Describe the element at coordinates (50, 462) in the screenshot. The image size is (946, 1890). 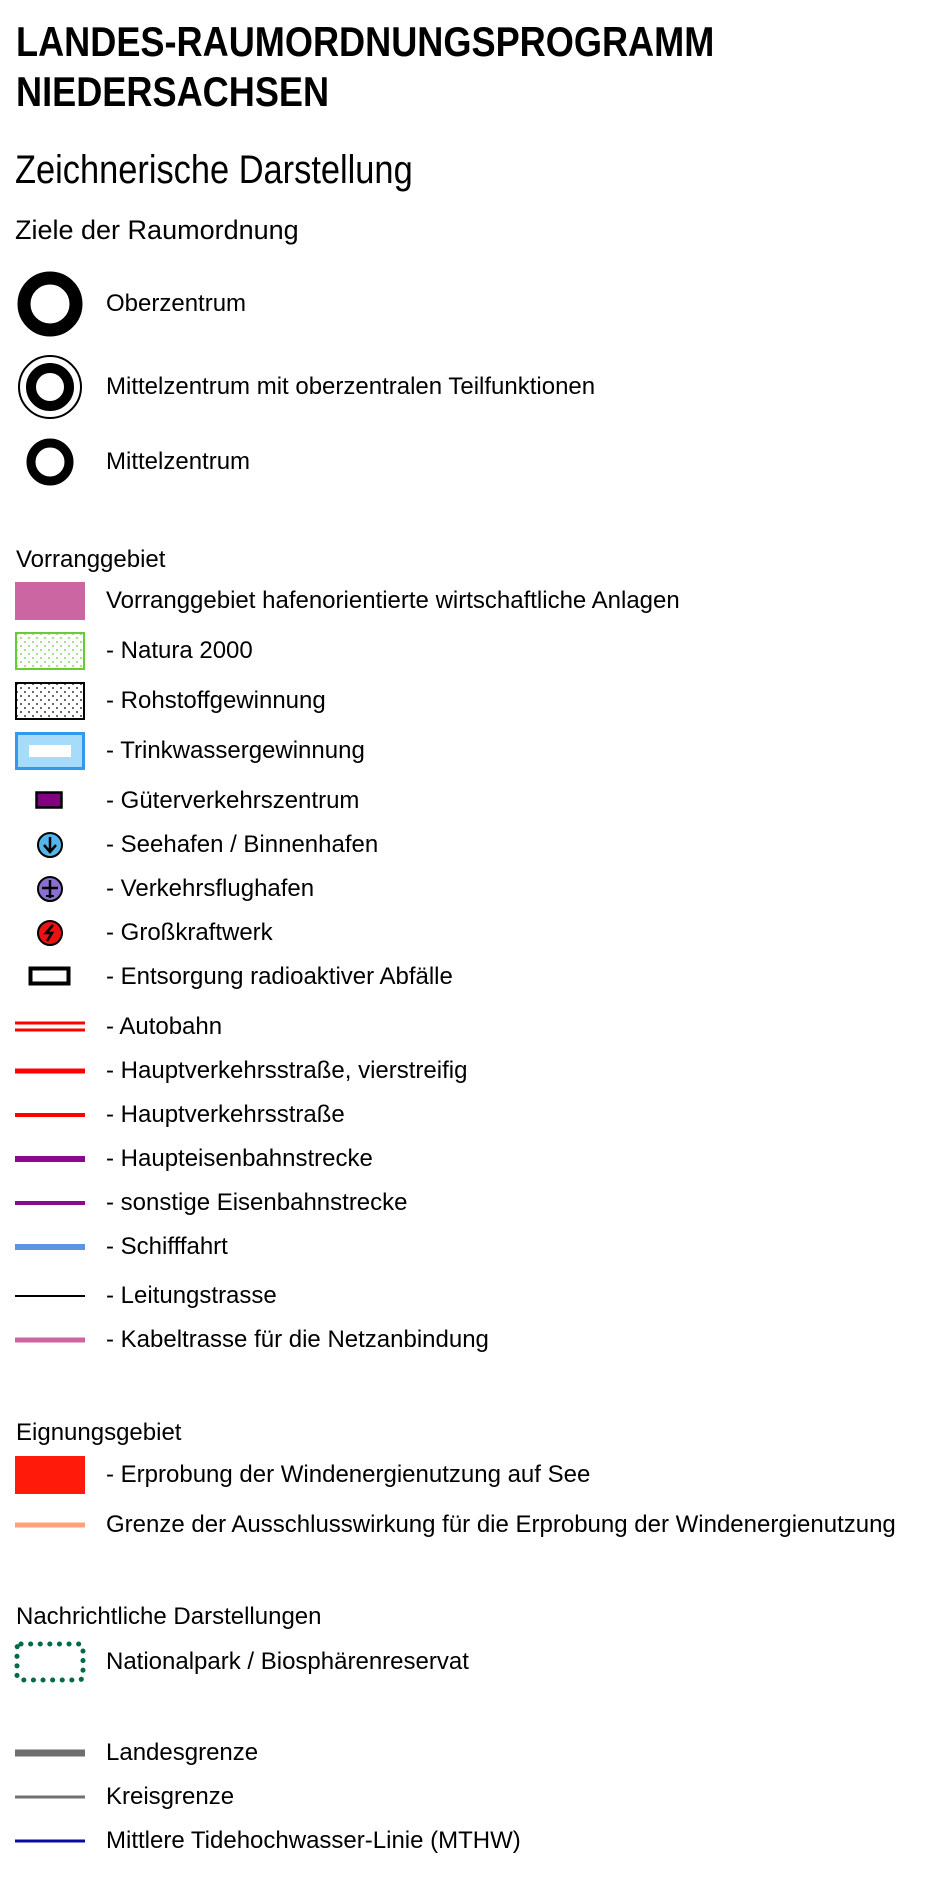
I see `mittelzentrum-icon` at that location.